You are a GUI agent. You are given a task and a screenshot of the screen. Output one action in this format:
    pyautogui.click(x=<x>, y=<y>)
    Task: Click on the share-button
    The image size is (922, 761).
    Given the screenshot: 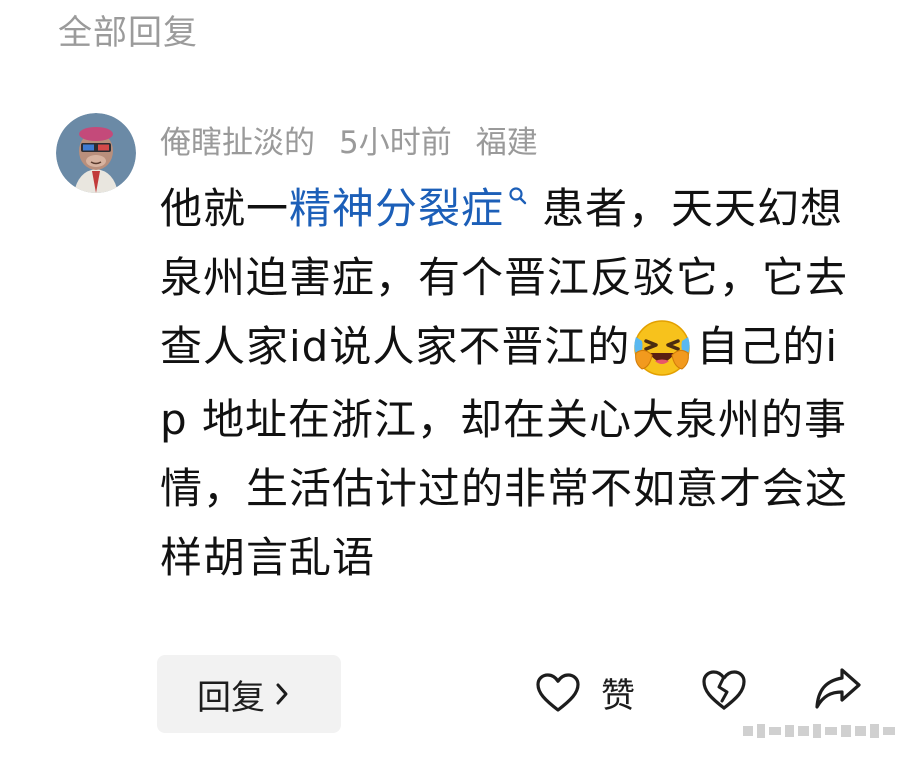 What is the action you would take?
    pyautogui.click(x=838, y=689)
    